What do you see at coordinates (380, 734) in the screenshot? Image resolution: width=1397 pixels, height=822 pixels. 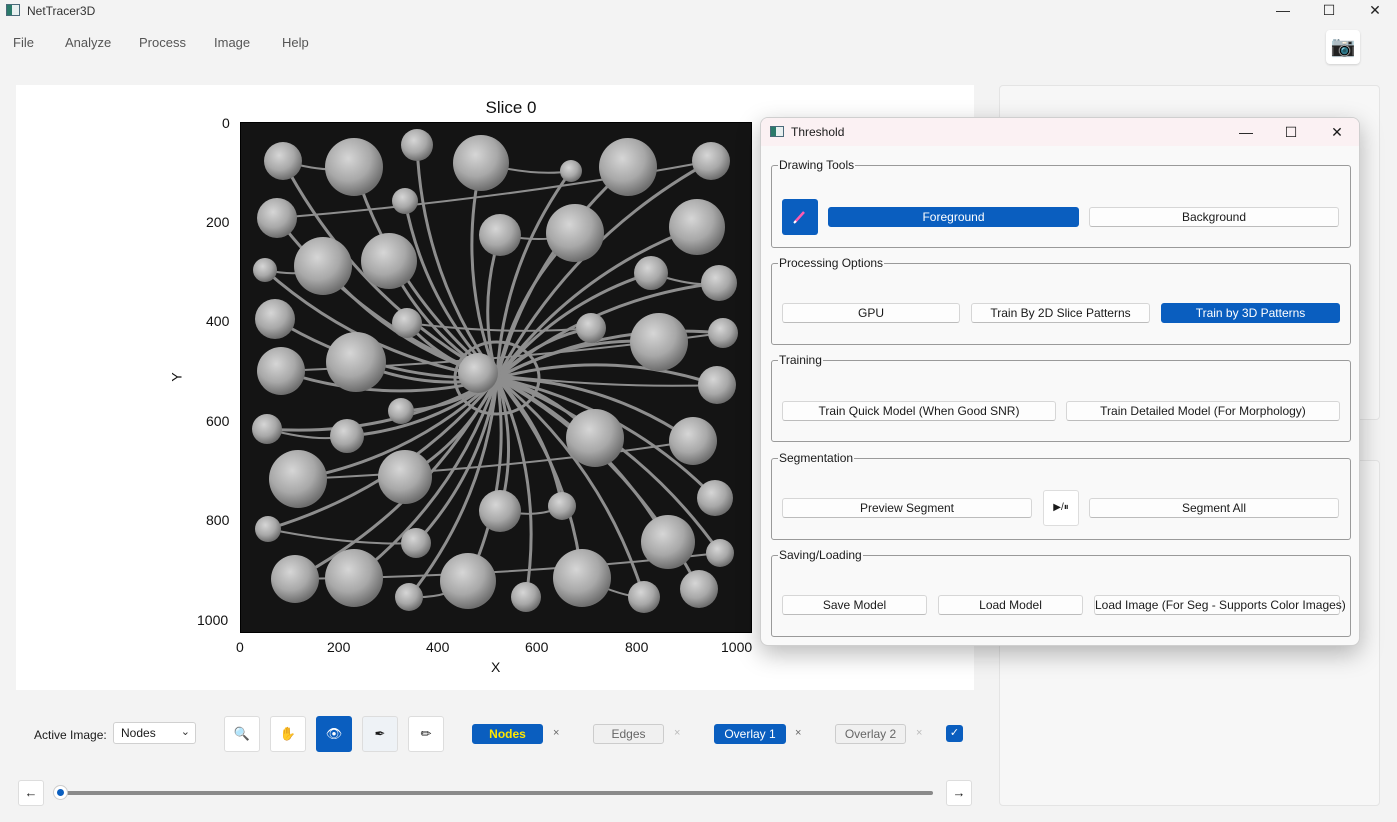 I see `pen-icon: ✒` at bounding box center [380, 734].